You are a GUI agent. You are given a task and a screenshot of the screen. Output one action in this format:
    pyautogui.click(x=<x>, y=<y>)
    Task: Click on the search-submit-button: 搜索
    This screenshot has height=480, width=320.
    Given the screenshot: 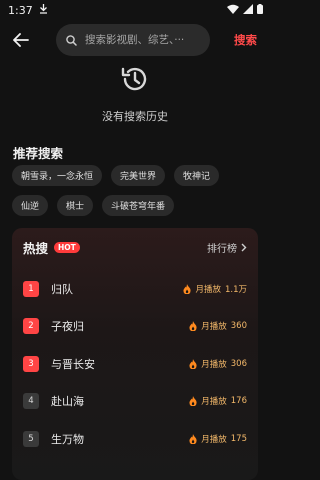 What is the action you would take?
    pyautogui.click(x=245, y=40)
    